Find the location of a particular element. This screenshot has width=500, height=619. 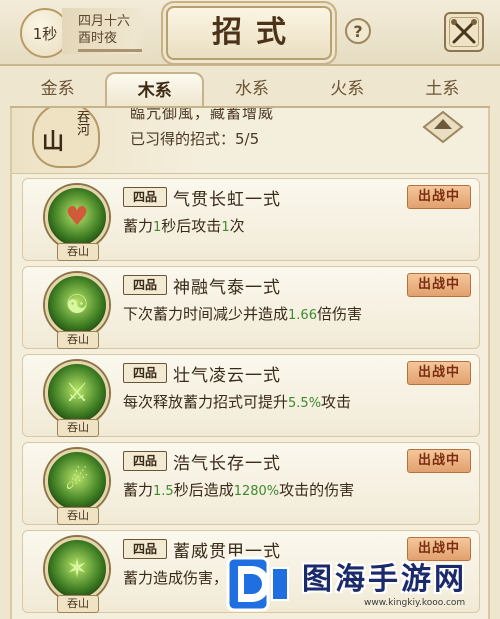

swordsman-icon: ☄ is located at coordinates (77, 481).